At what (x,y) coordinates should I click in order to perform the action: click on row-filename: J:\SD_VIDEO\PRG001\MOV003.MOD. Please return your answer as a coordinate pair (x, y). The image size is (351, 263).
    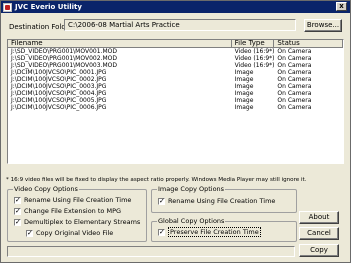
    Looking at the image, I should click on (64, 65).